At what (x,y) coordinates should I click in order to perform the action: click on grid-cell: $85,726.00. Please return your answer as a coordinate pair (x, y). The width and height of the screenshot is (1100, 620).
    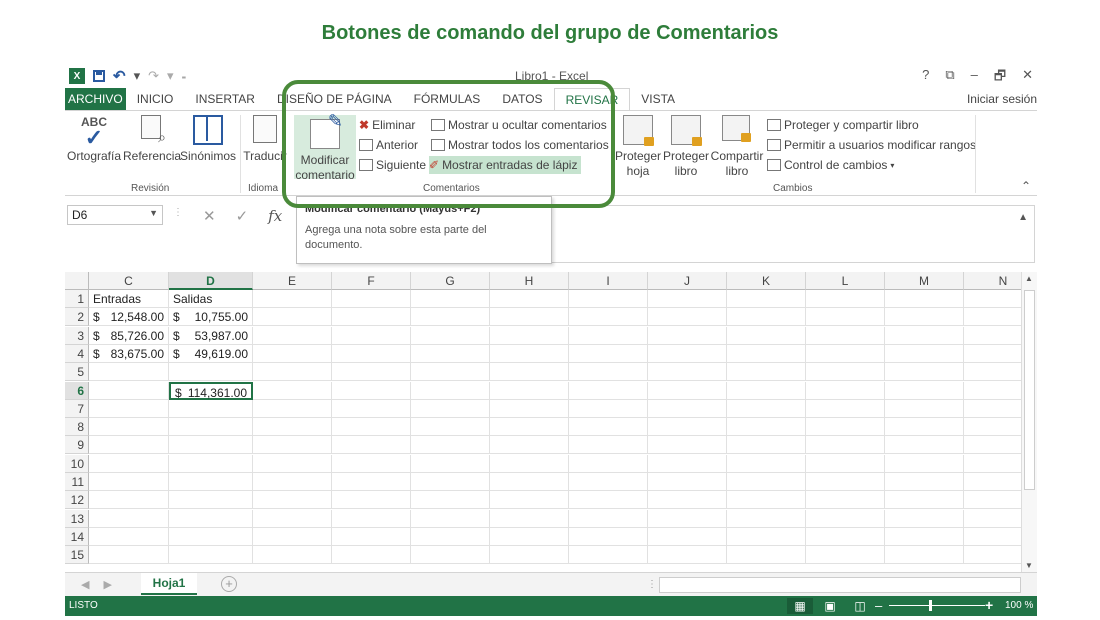
    Looking at the image, I should click on (129, 335).